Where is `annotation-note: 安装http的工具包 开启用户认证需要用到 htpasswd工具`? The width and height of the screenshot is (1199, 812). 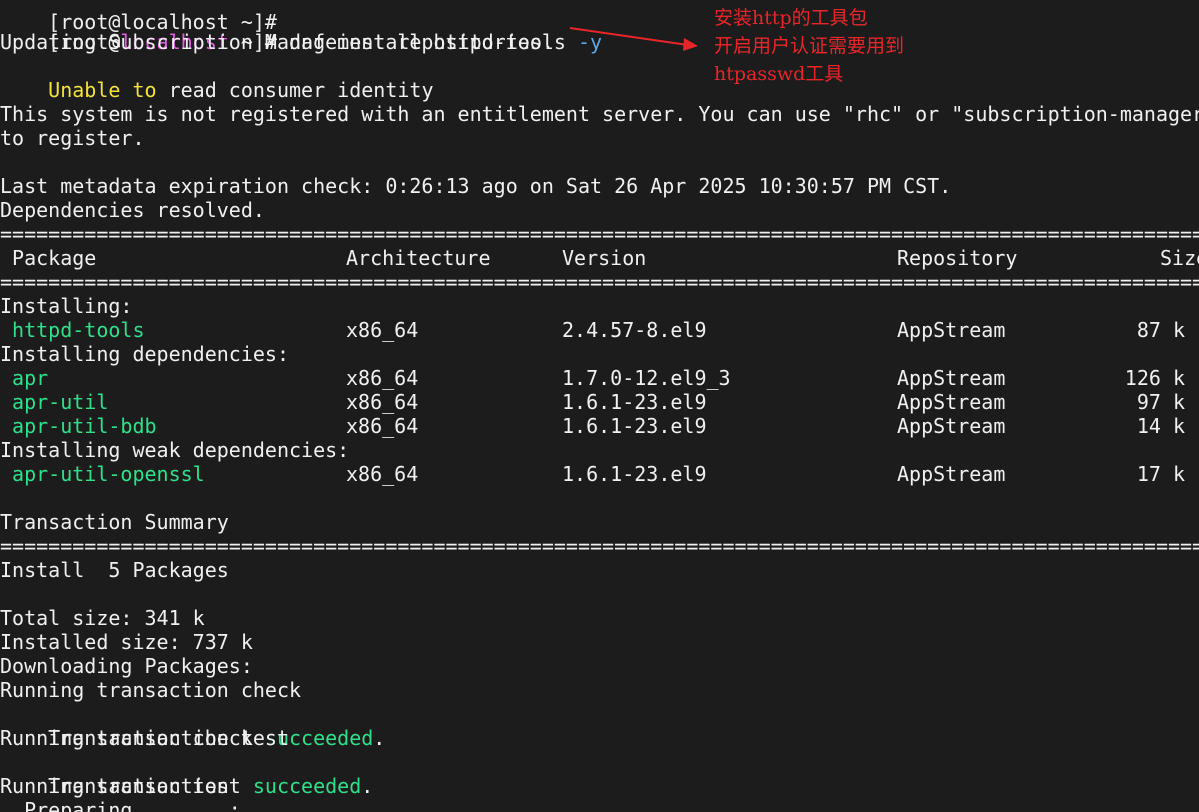
annotation-note: 安装http的工具包 开启用户认证需要用到 htpasswd工具 is located at coordinates (809, 46).